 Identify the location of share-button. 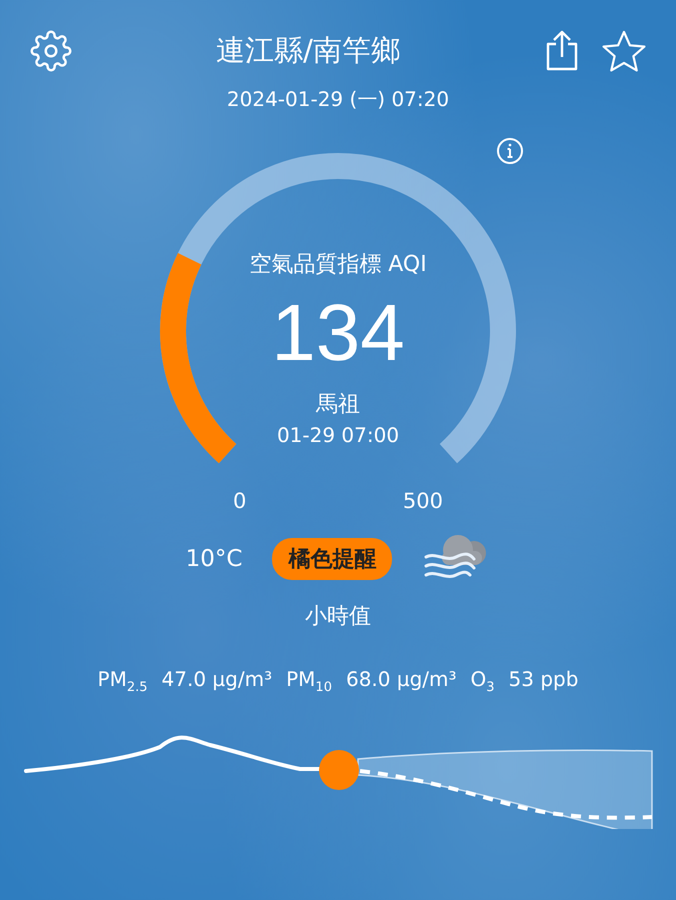
(562, 51).